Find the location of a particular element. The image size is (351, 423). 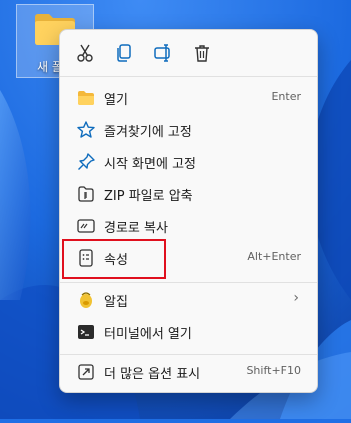

menu-item-label: ZIP 파일로 압축 is located at coordinates (148, 196).